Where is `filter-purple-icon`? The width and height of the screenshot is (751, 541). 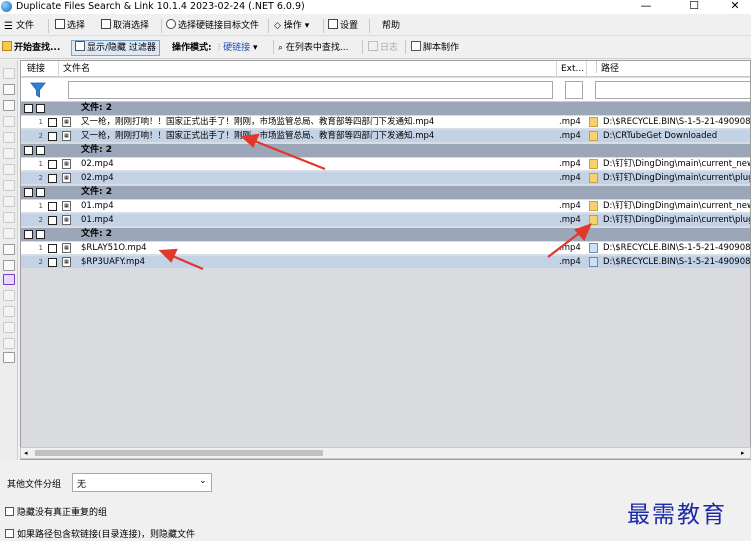
filter-purple-icon is located at coordinates (9, 279).